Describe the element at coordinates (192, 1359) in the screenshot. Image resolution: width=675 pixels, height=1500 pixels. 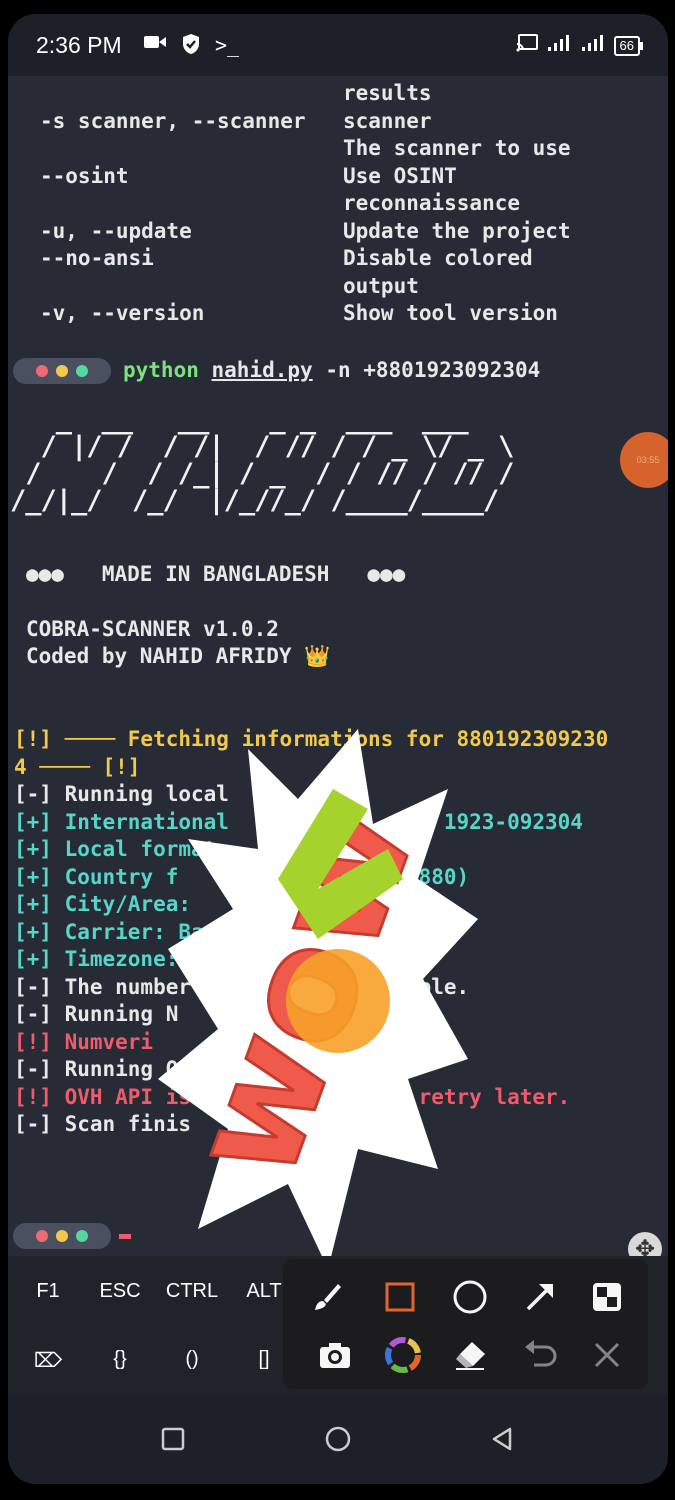
I see `key-parens: ()` at that location.